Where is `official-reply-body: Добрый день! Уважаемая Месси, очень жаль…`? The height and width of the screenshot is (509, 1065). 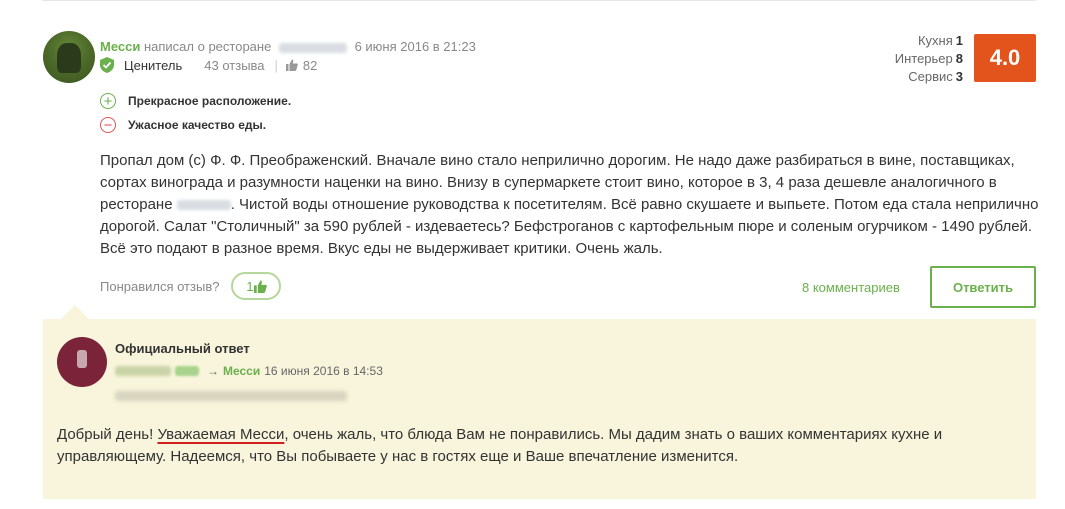 official-reply-body: Добрый день! Уважаемая Месси, очень жаль… is located at coordinates (500, 445).